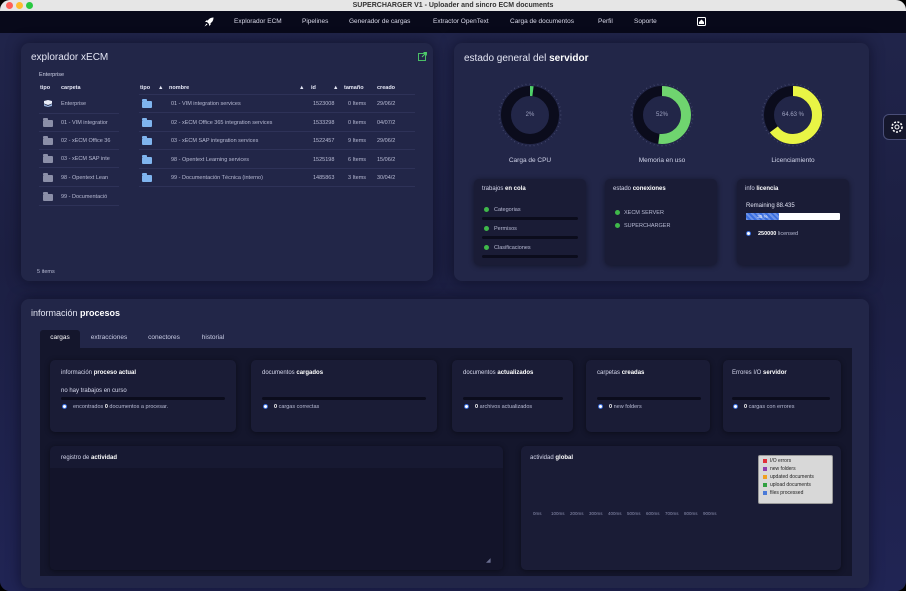 The height and width of the screenshot is (591, 906). I want to click on tree-item-01: 01 - VIM integratior, so click(90, 123).